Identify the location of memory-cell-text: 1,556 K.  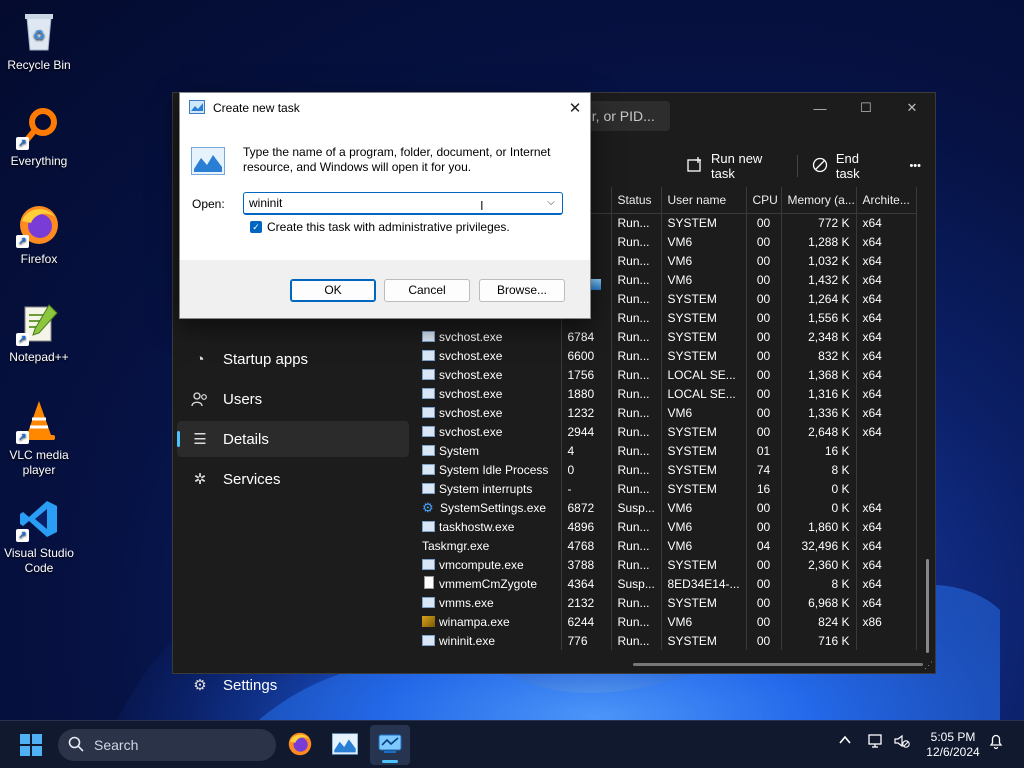
(829, 317).